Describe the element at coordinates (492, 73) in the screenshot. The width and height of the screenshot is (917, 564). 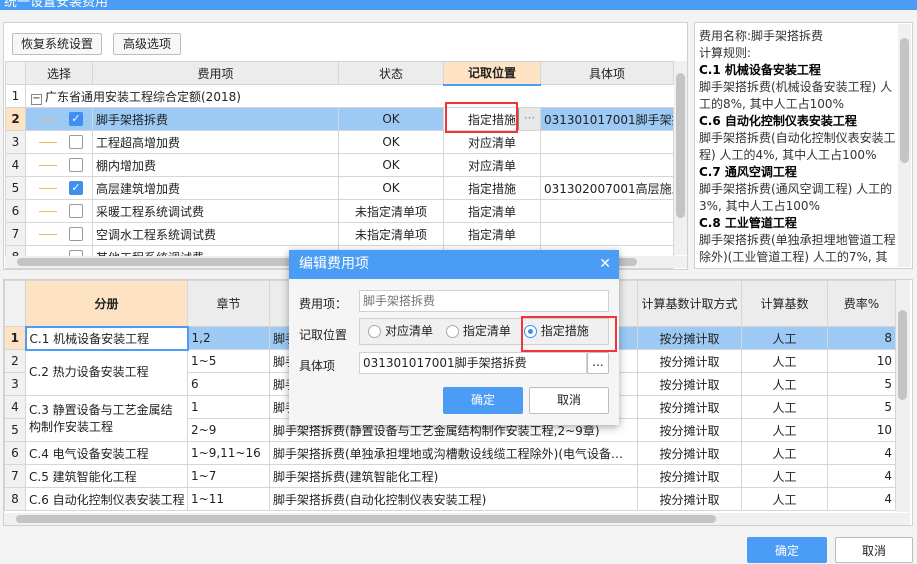
I see `col-position: 记取位置` at that location.